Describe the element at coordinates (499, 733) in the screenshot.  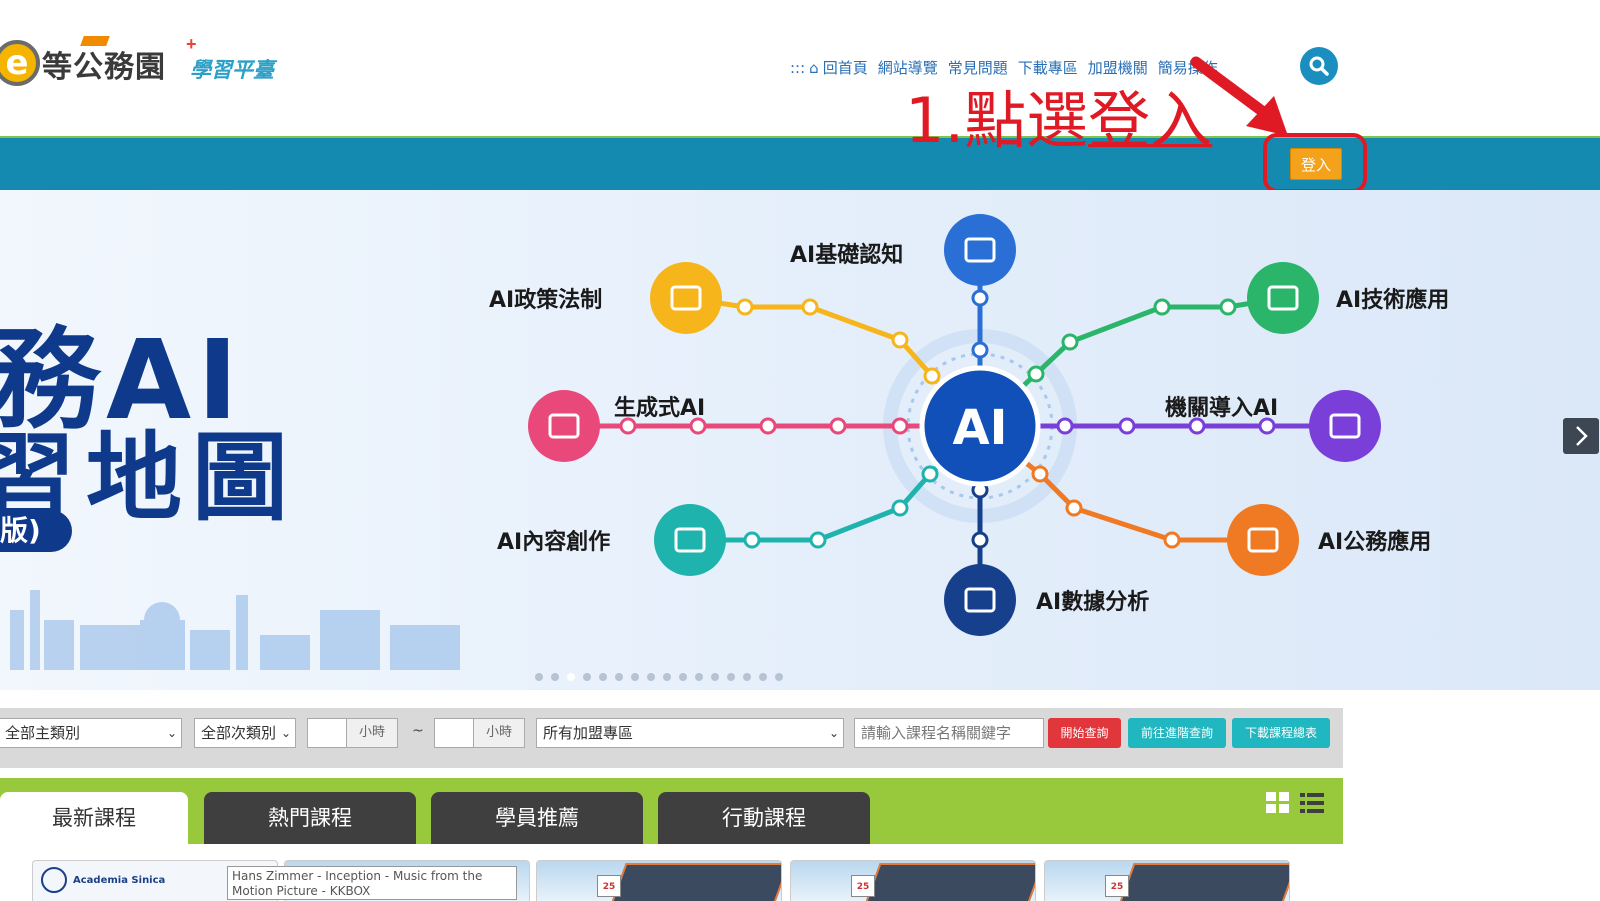
I see `max-hours-unit: 小時` at that location.